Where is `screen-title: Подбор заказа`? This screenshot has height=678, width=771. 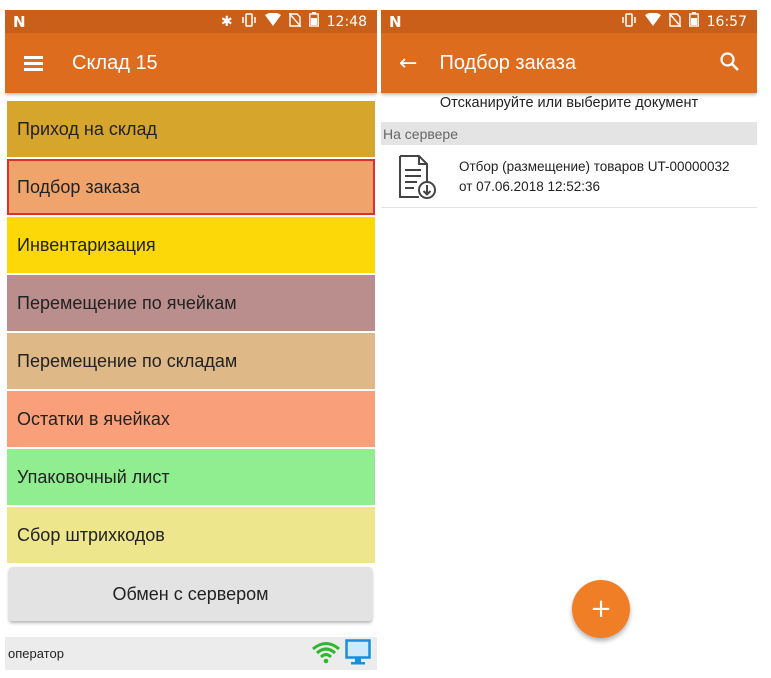
screen-title: Подбор заказа is located at coordinates (508, 62).